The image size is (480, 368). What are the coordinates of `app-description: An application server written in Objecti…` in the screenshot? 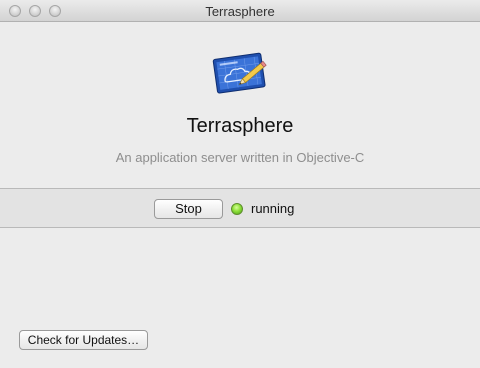 It's located at (240, 157).